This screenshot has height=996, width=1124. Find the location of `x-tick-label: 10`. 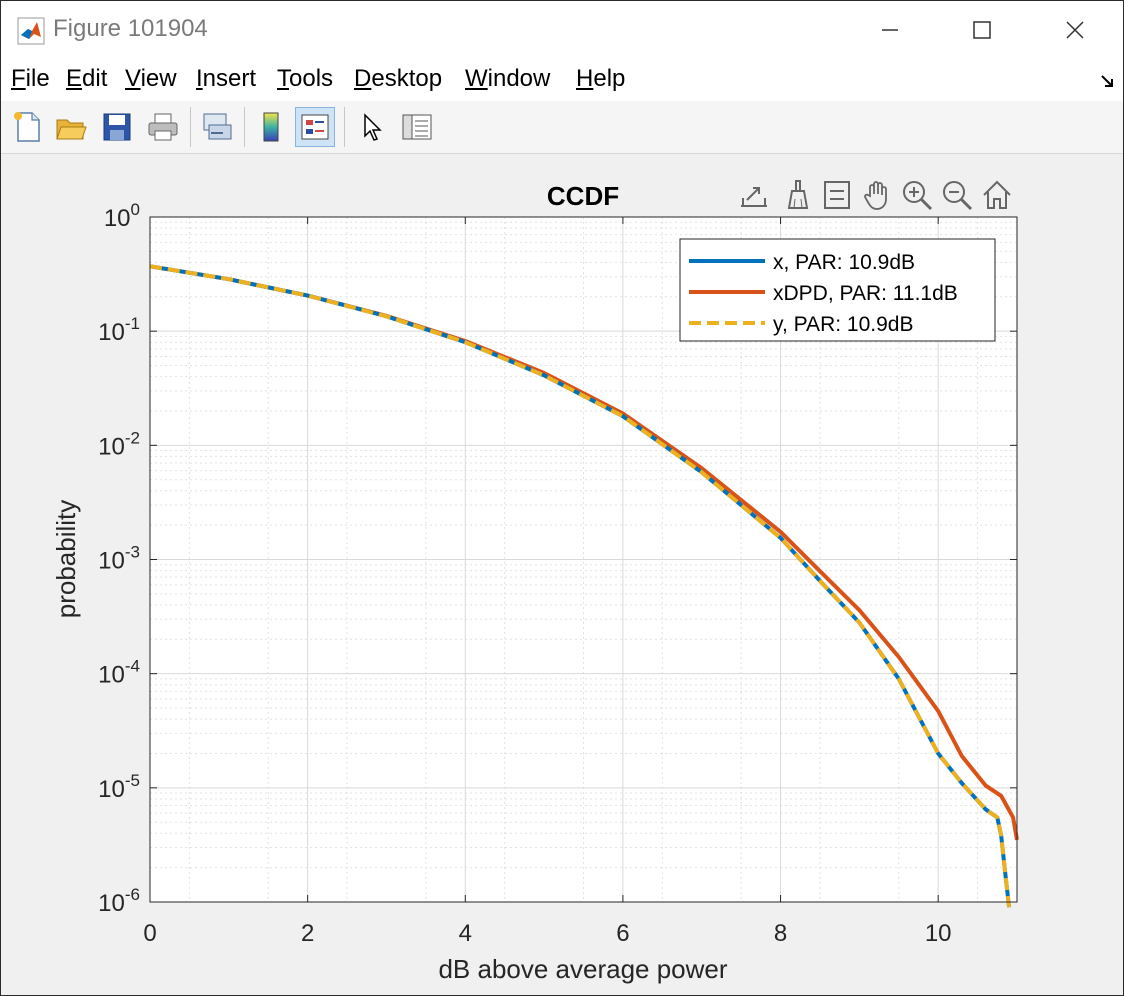

x-tick-label: 10 is located at coordinates (938, 933).